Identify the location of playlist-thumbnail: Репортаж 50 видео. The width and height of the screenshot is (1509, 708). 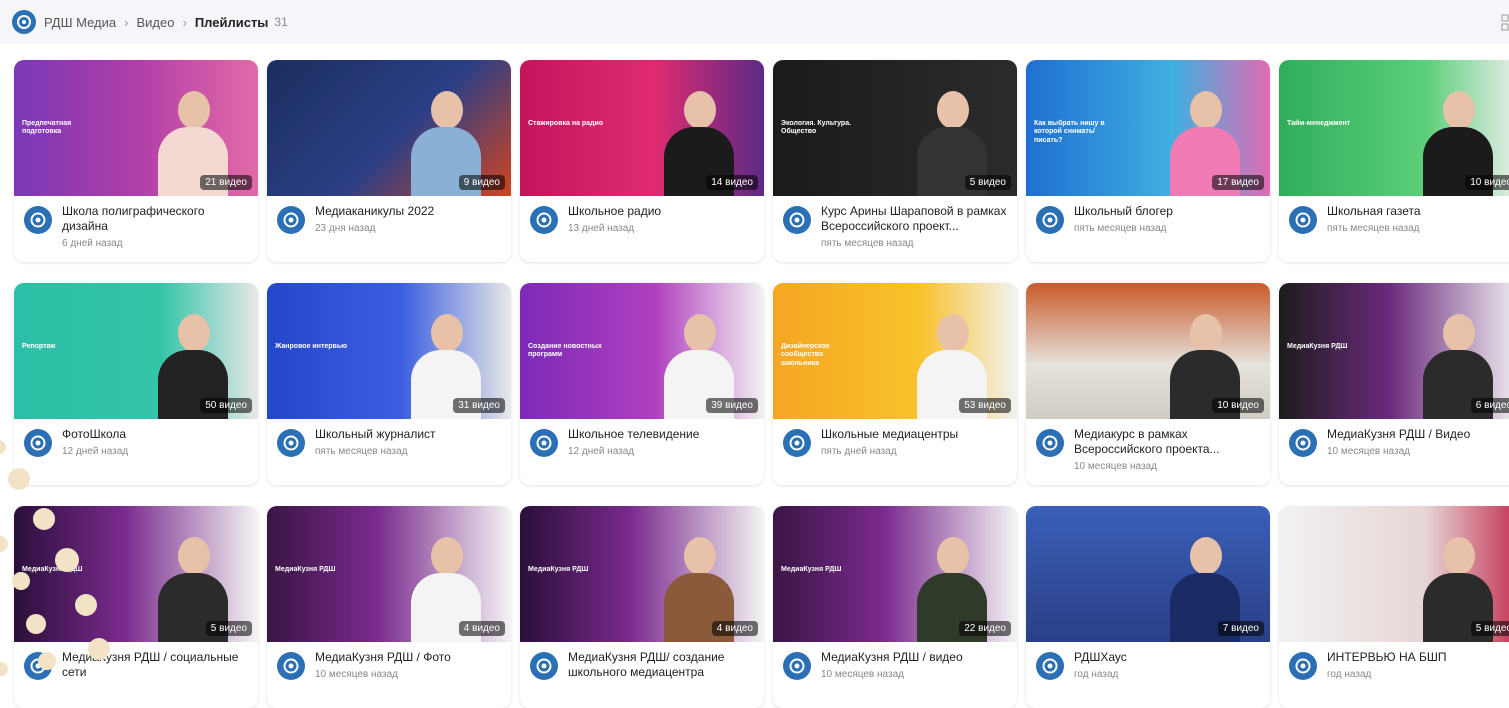
(136, 351).